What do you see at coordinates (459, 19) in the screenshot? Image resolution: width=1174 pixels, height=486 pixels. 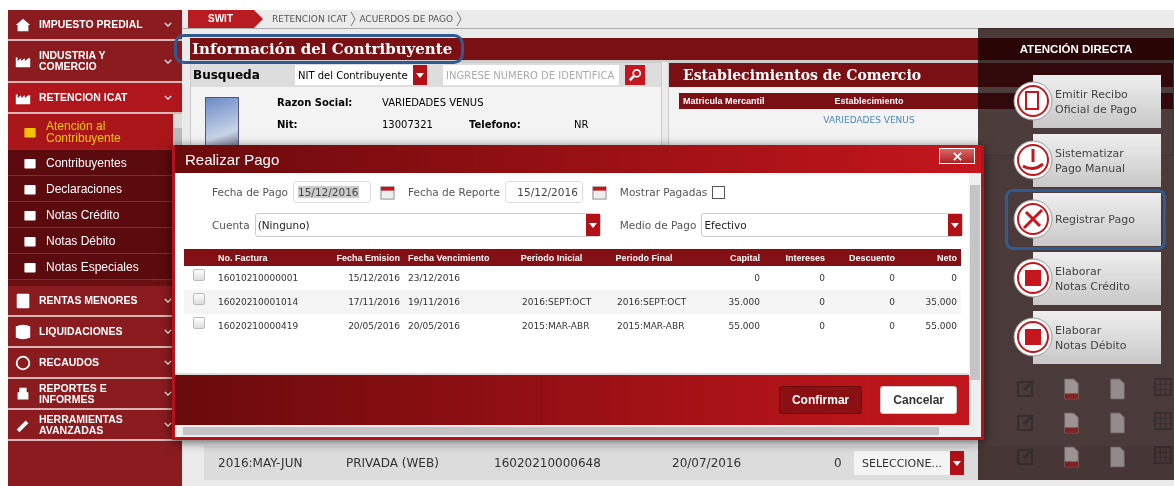 I see `chevron-right-icon` at bounding box center [459, 19].